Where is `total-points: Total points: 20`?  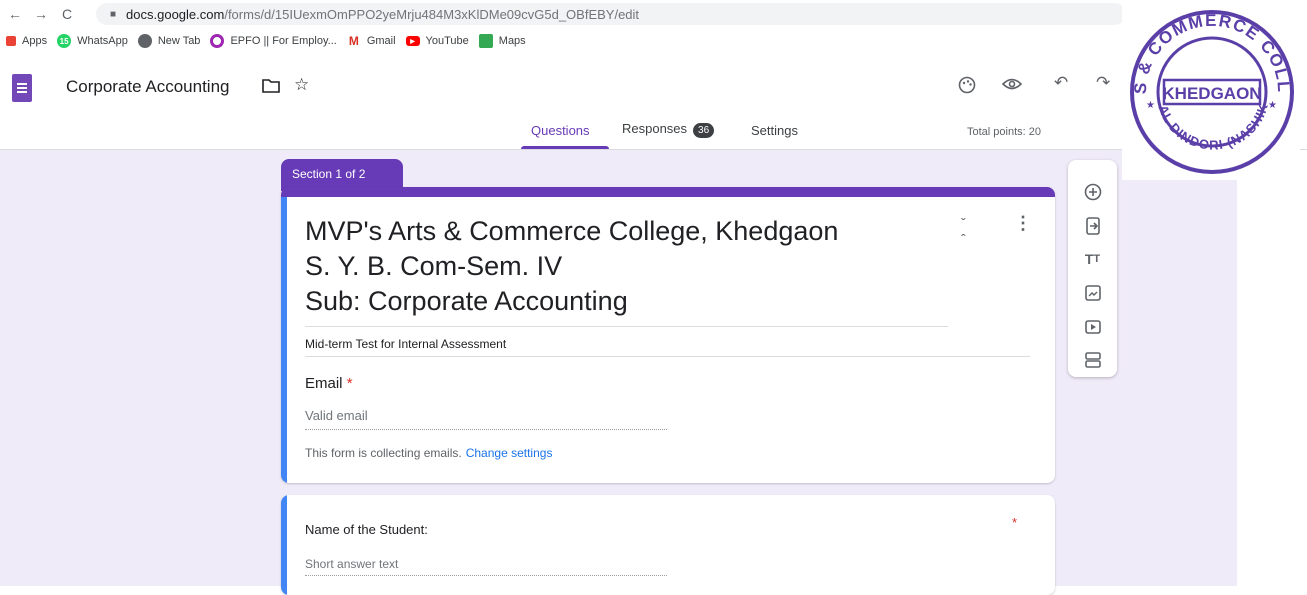
total-points: Total points: 20 is located at coordinates (1004, 132).